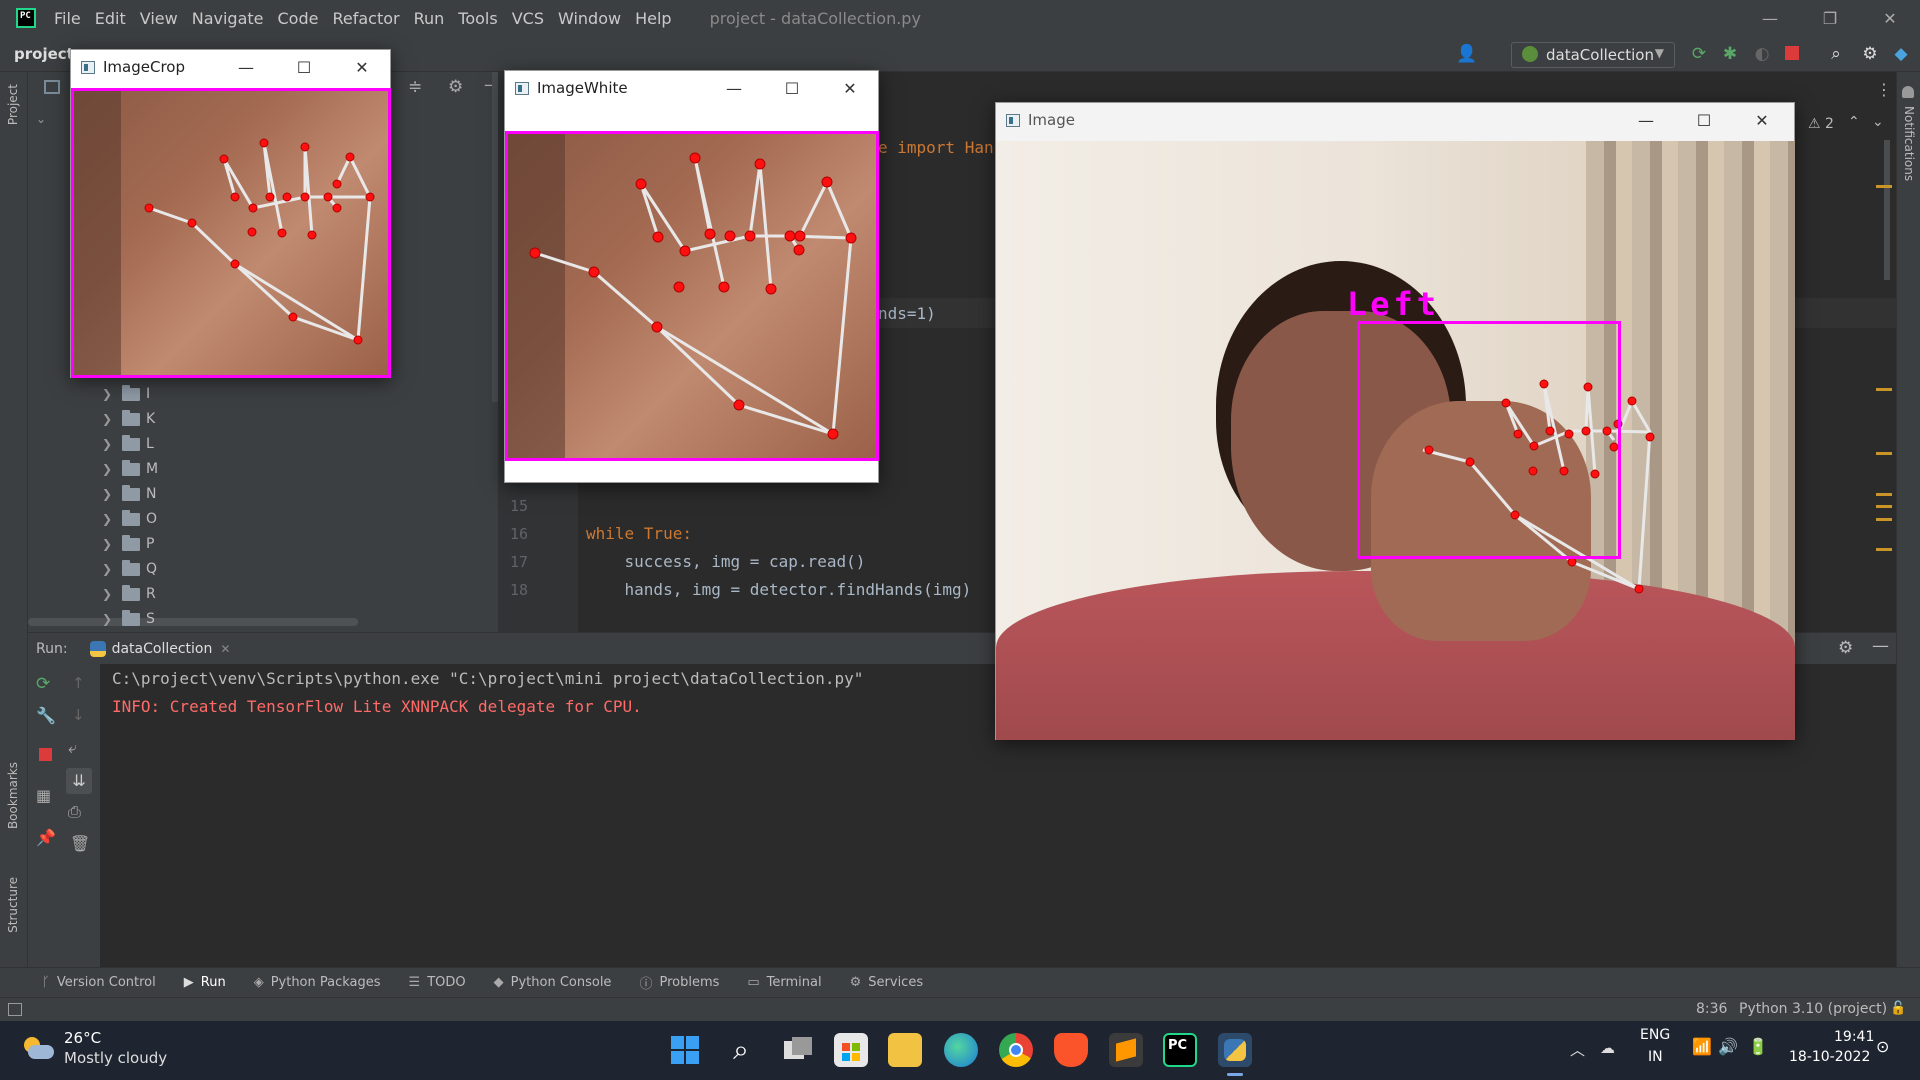  I want to click on close-tab-icon: ✕, so click(225, 649).